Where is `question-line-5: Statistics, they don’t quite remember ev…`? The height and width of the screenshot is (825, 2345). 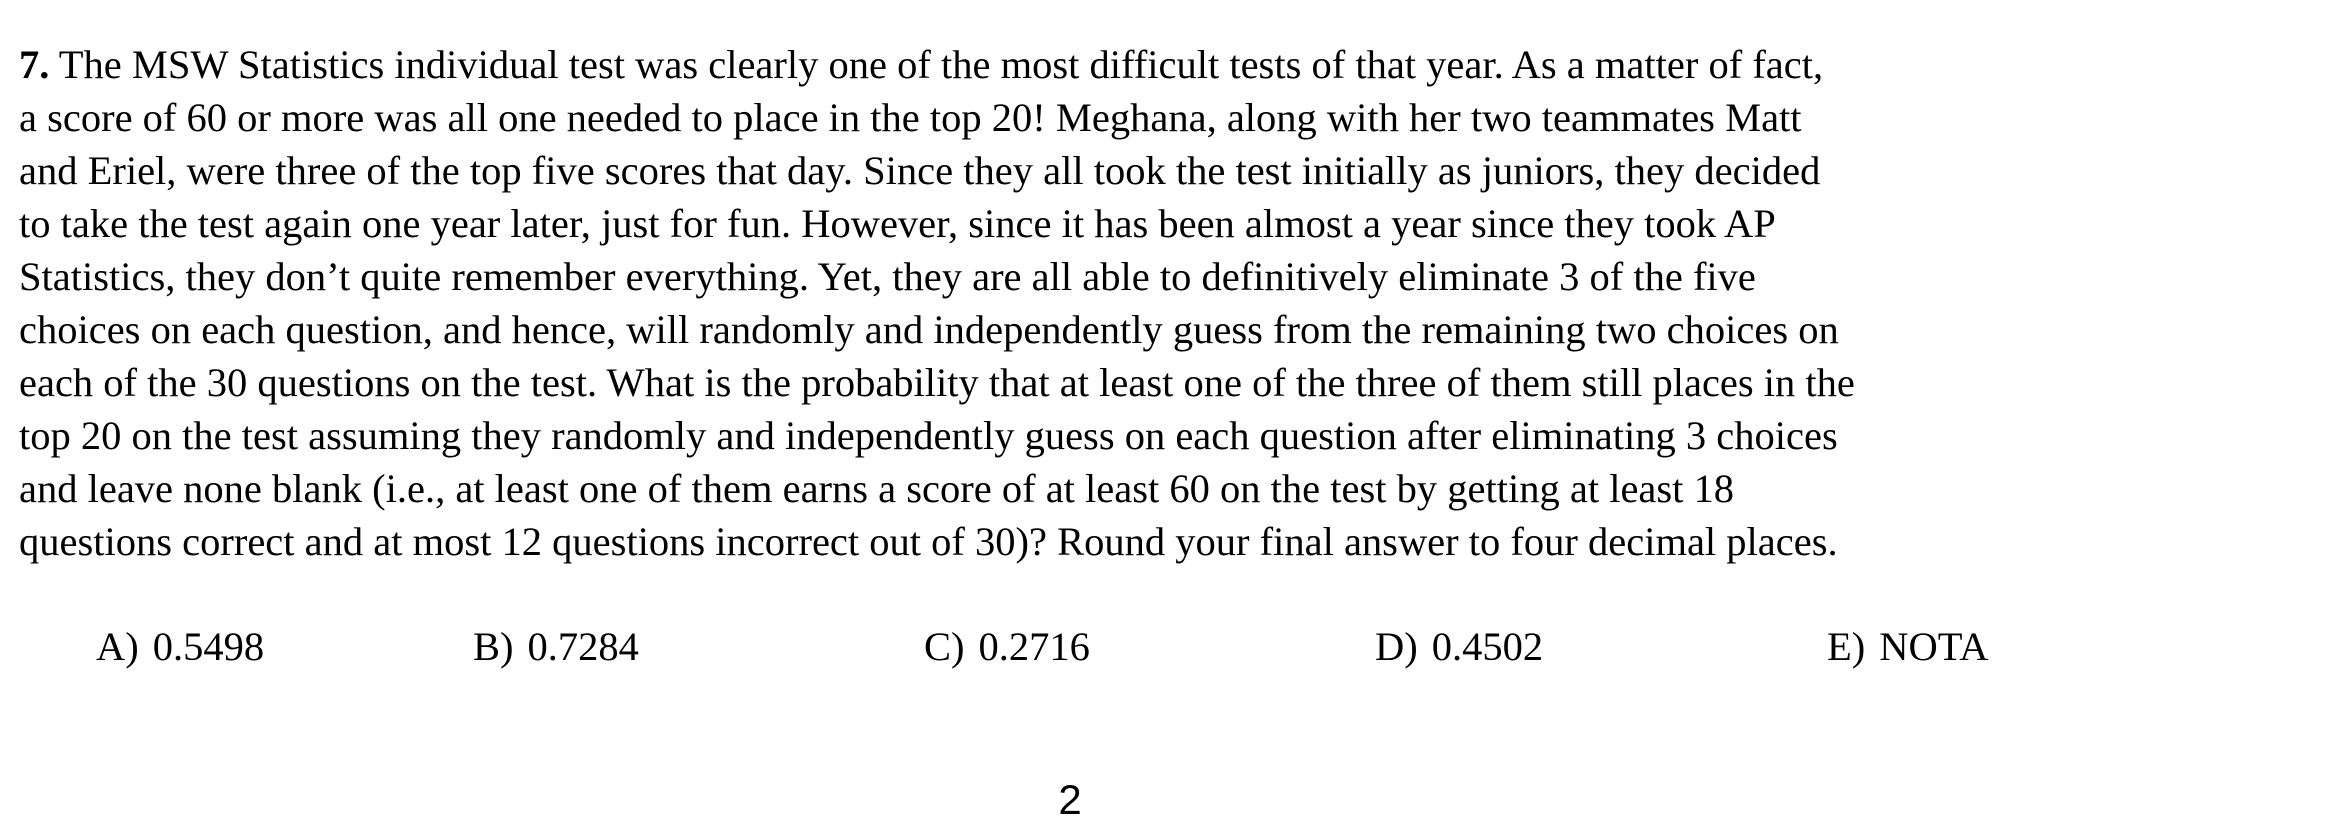 question-line-5: Statistics, they don’t quite remember ev… is located at coordinates (887, 276).